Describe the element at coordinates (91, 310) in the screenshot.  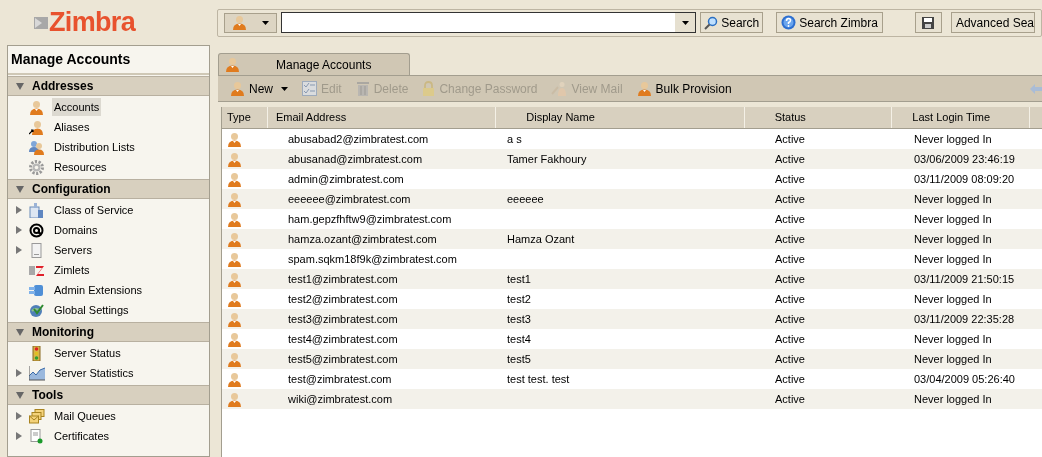
I see `sidebar-item: Global Settings` at that location.